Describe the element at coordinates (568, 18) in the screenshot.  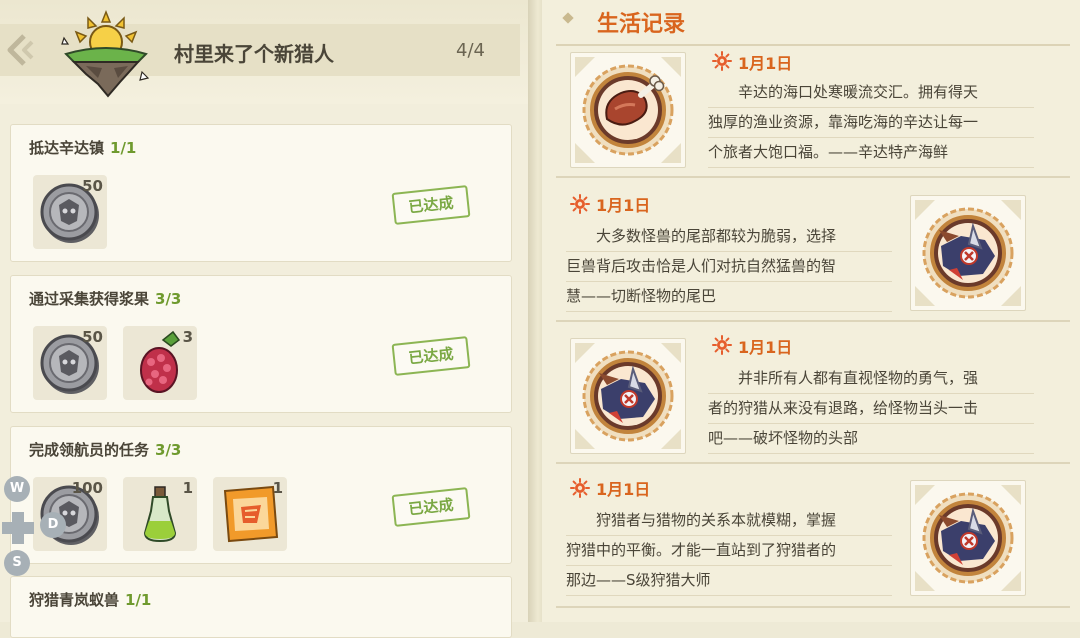
I see `title-diamond-icon` at that location.